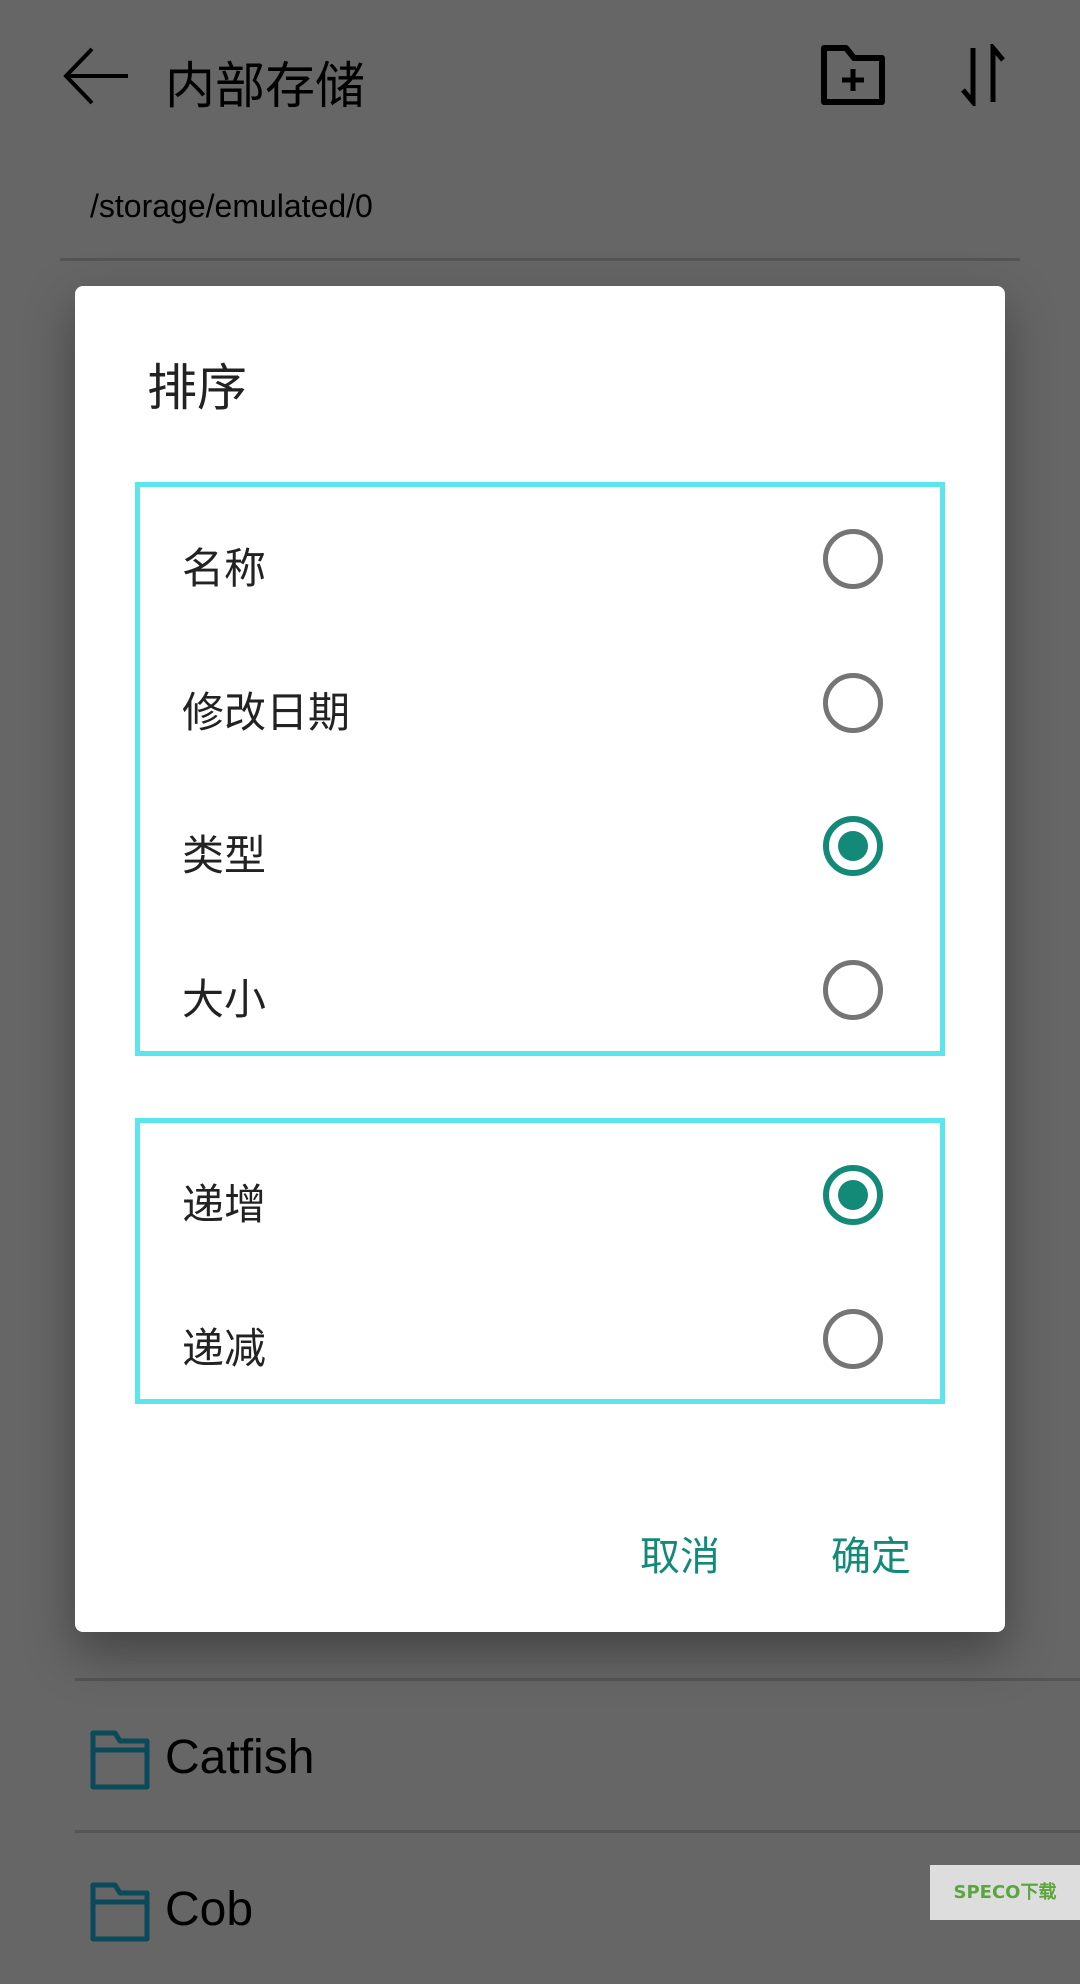 The width and height of the screenshot is (1080, 1984). Describe the element at coordinates (197, 388) in the screenshot. I see `dialog-title: 排序` at that location.